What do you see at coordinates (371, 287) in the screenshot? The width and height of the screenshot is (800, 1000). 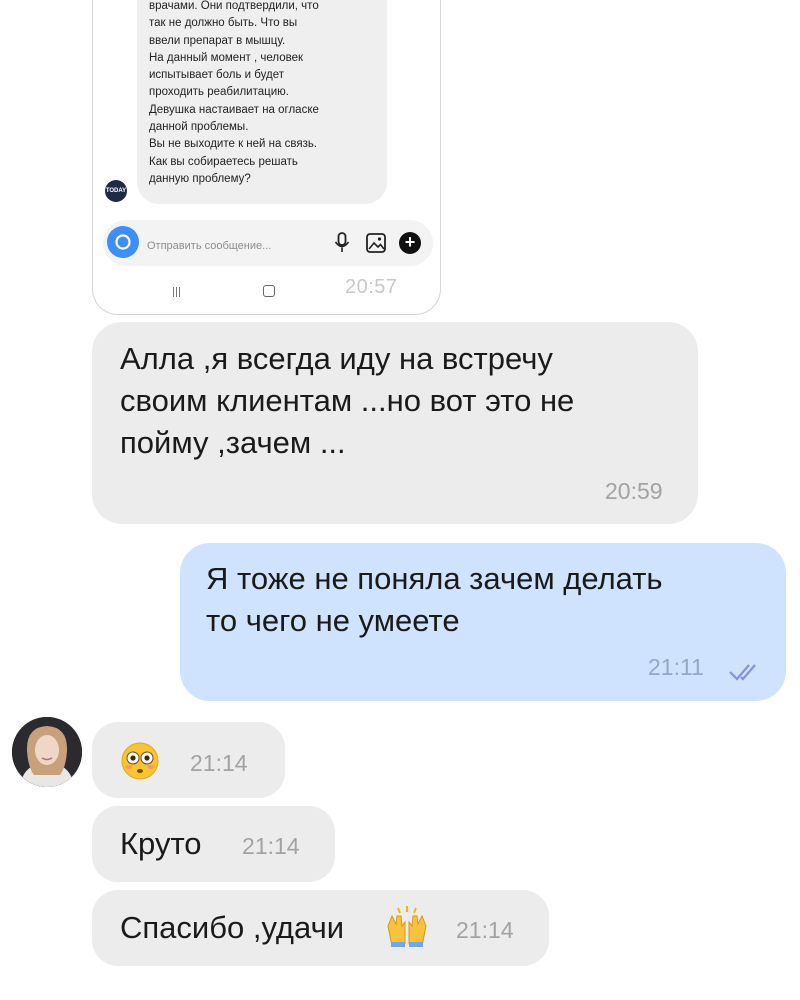 I see `embedded-time: 20:57` at bounding box center [371, 287].